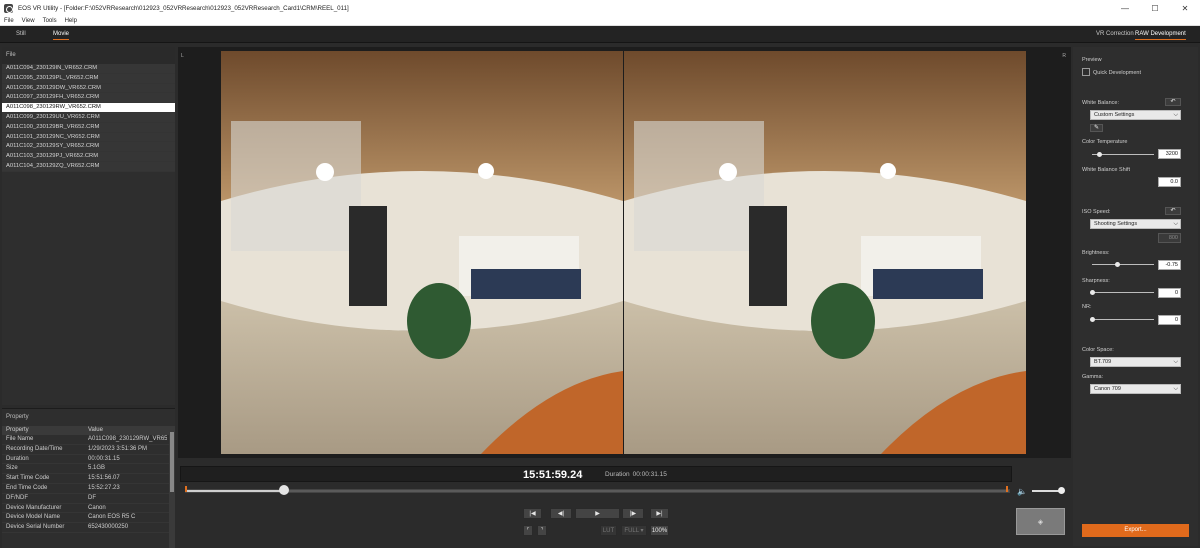 The width and height of the screenshot is (1200, 548). What do you see at coordinates (1160, 35) in the screenshot?
I see `tab-raw-development: RAW Development` at bounding box center [1160, 35].